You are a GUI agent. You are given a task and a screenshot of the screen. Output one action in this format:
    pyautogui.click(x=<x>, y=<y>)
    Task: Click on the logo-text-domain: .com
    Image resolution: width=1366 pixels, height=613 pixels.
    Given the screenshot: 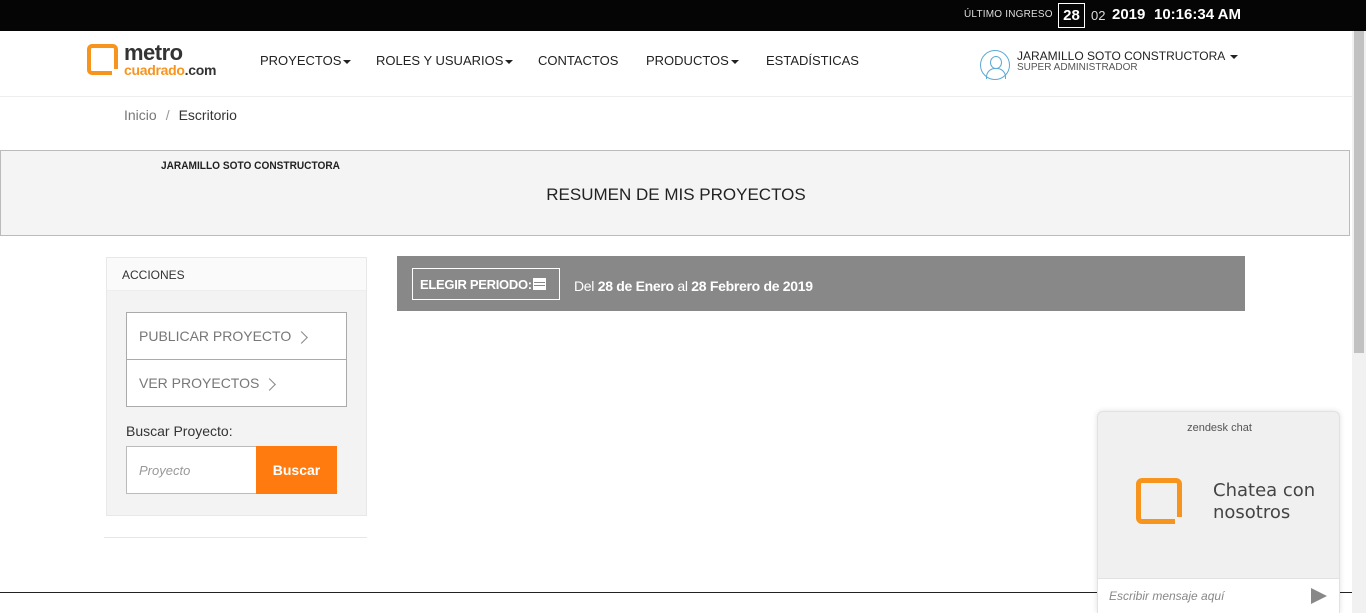 What is the action you would take?
    pyautogui.click(x=200, y=70)
    